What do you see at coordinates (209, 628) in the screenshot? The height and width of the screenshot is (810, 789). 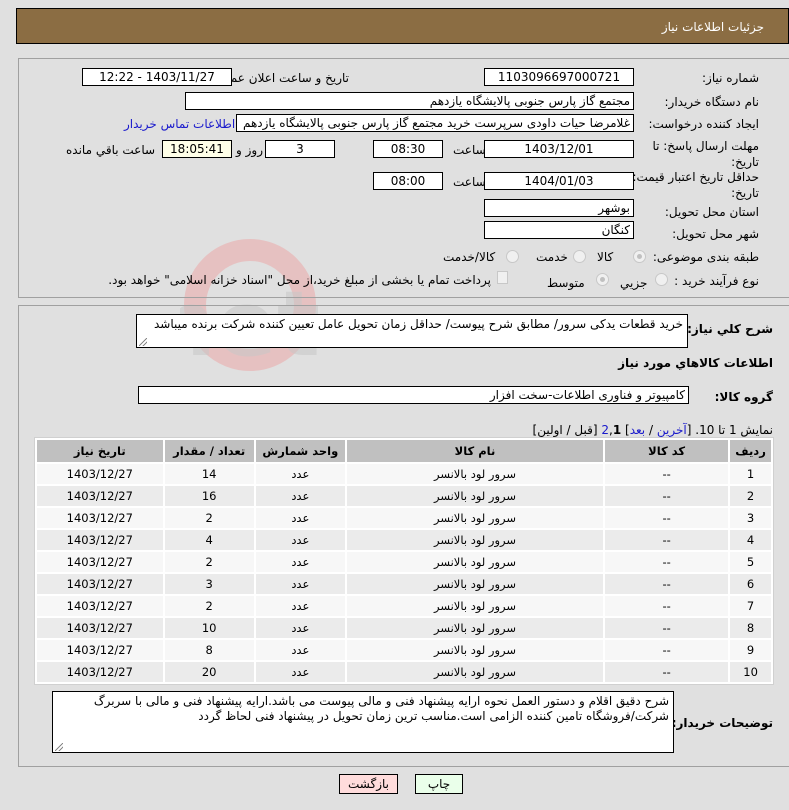 I see `cell-quantity: 10` at bounding box center [209, 628].